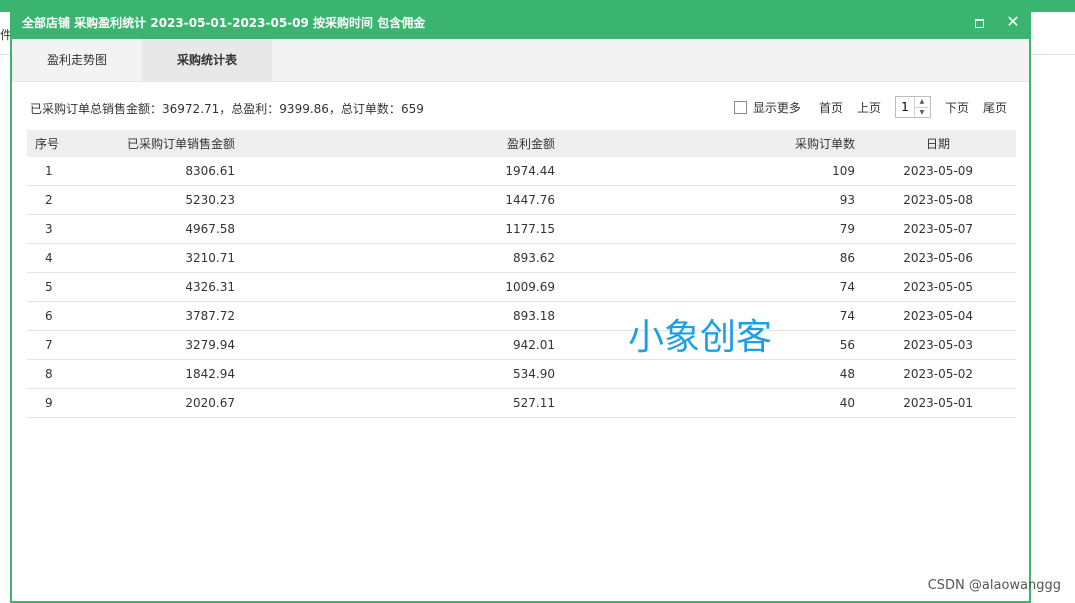 Image resolution: width=1075 pixels, height=603 pixels. I want to click on spin-up-icon: ▲, so click(921, 102).